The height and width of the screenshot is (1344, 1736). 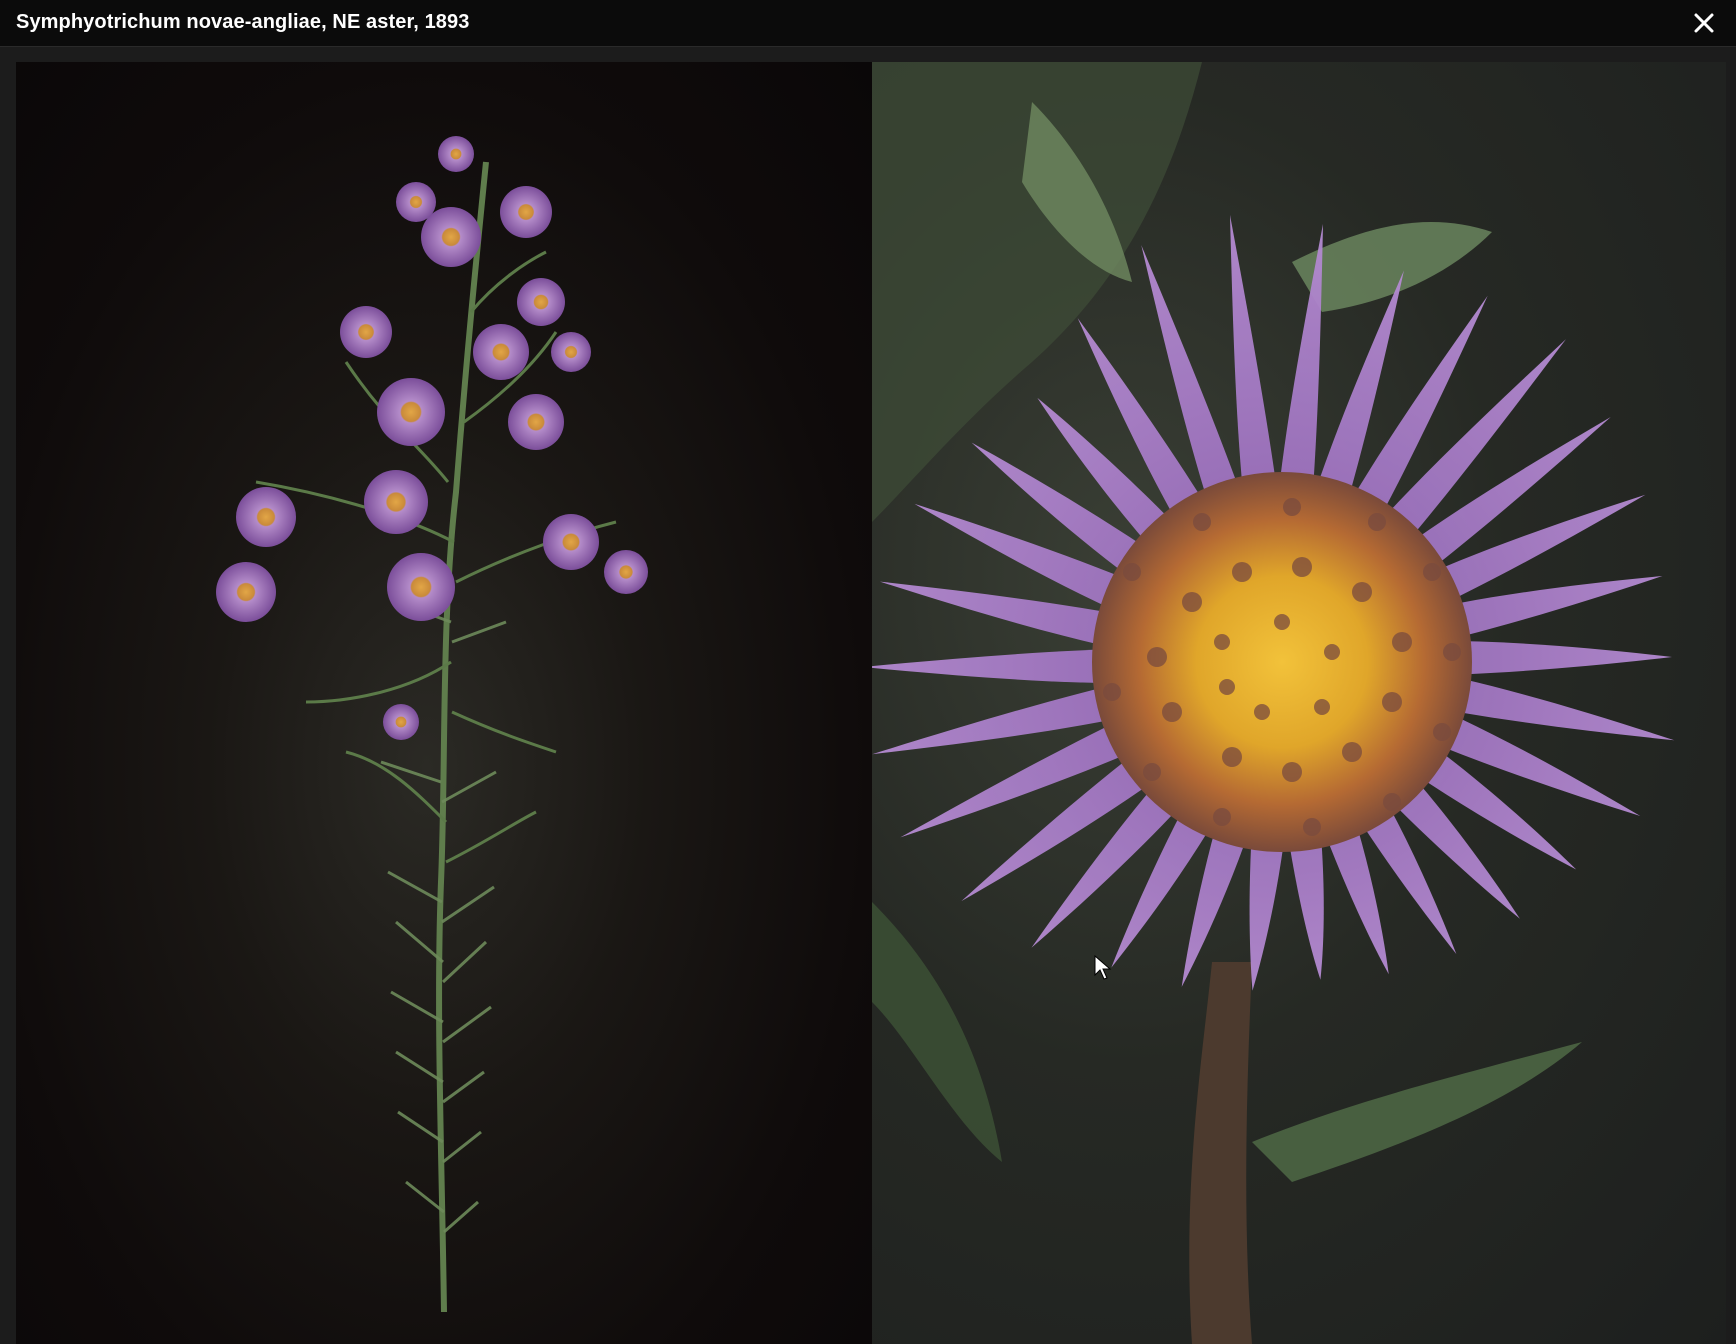 I want to click on close-button, so click(x=1704, y=23).